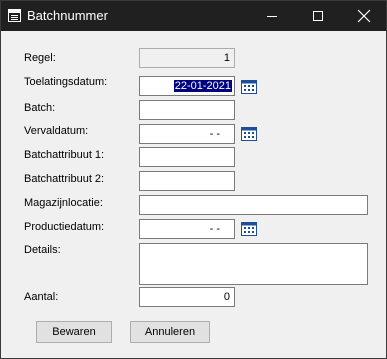 Image resolution: width=387 pixels, height=359 pixels. What do you see at coordinates (187, 181) in the screenshot?
I see `batchattribuut2-input` at bounding box center [187, 181].